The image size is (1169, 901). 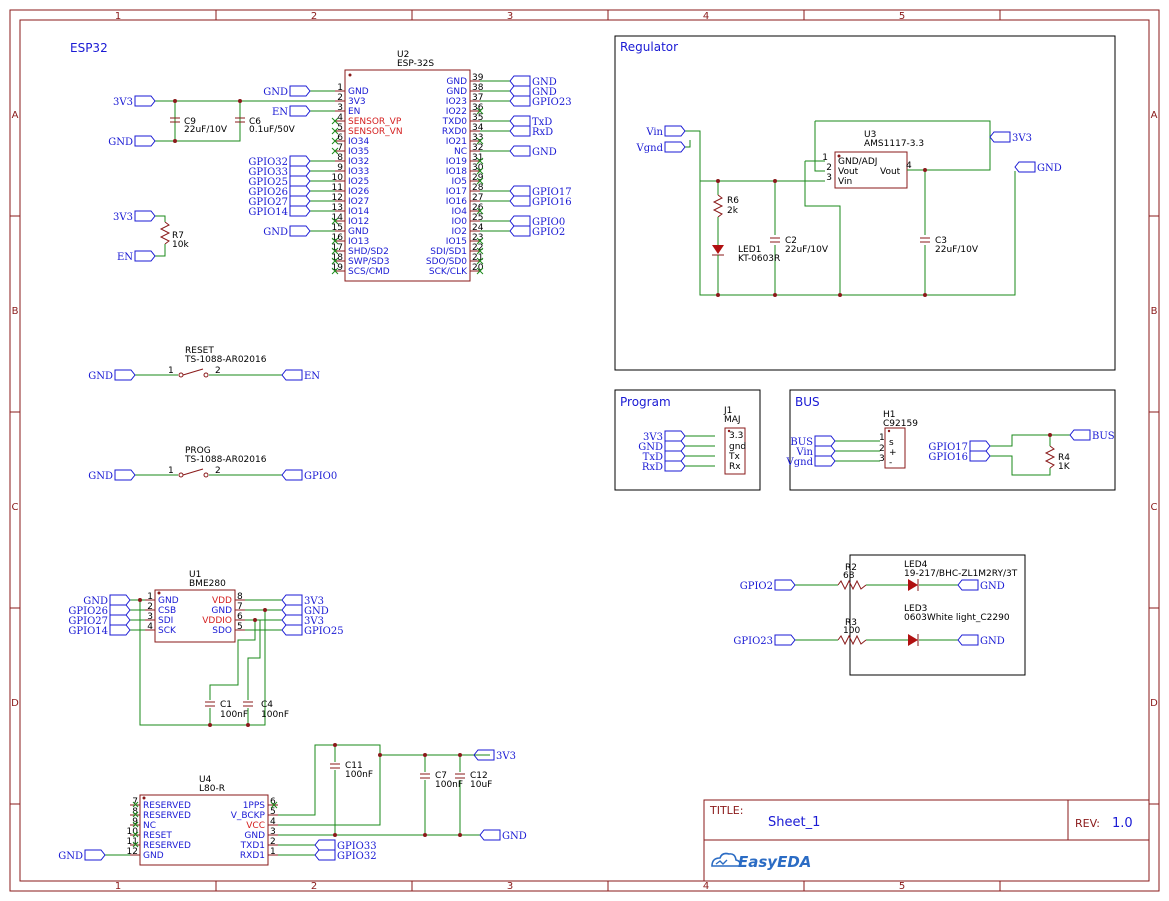 What do you see at coordinates (222, 601) in the screenshot?
I see `pin-name: VDD` at bounding box center [222, 601].